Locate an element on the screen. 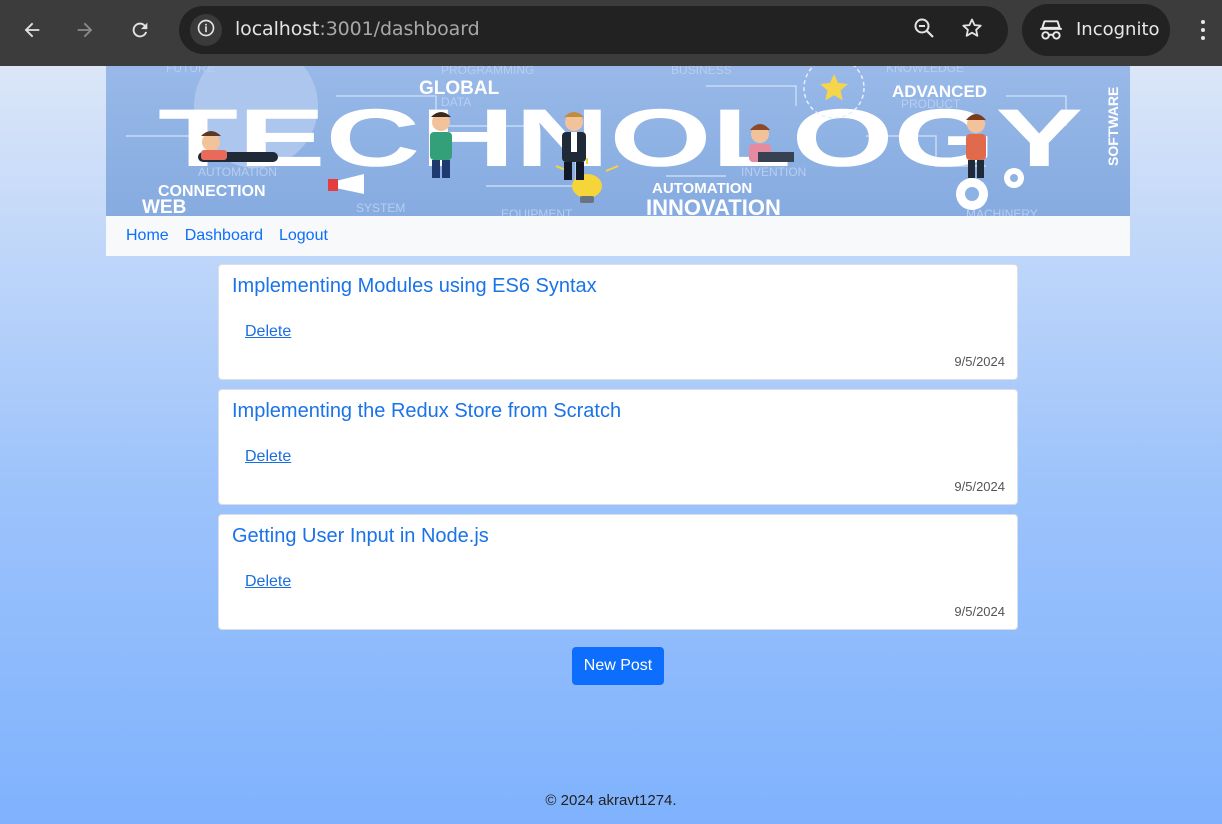 This screenshot has width=1222, height=824. back-button is located at coordinates (32, 30).